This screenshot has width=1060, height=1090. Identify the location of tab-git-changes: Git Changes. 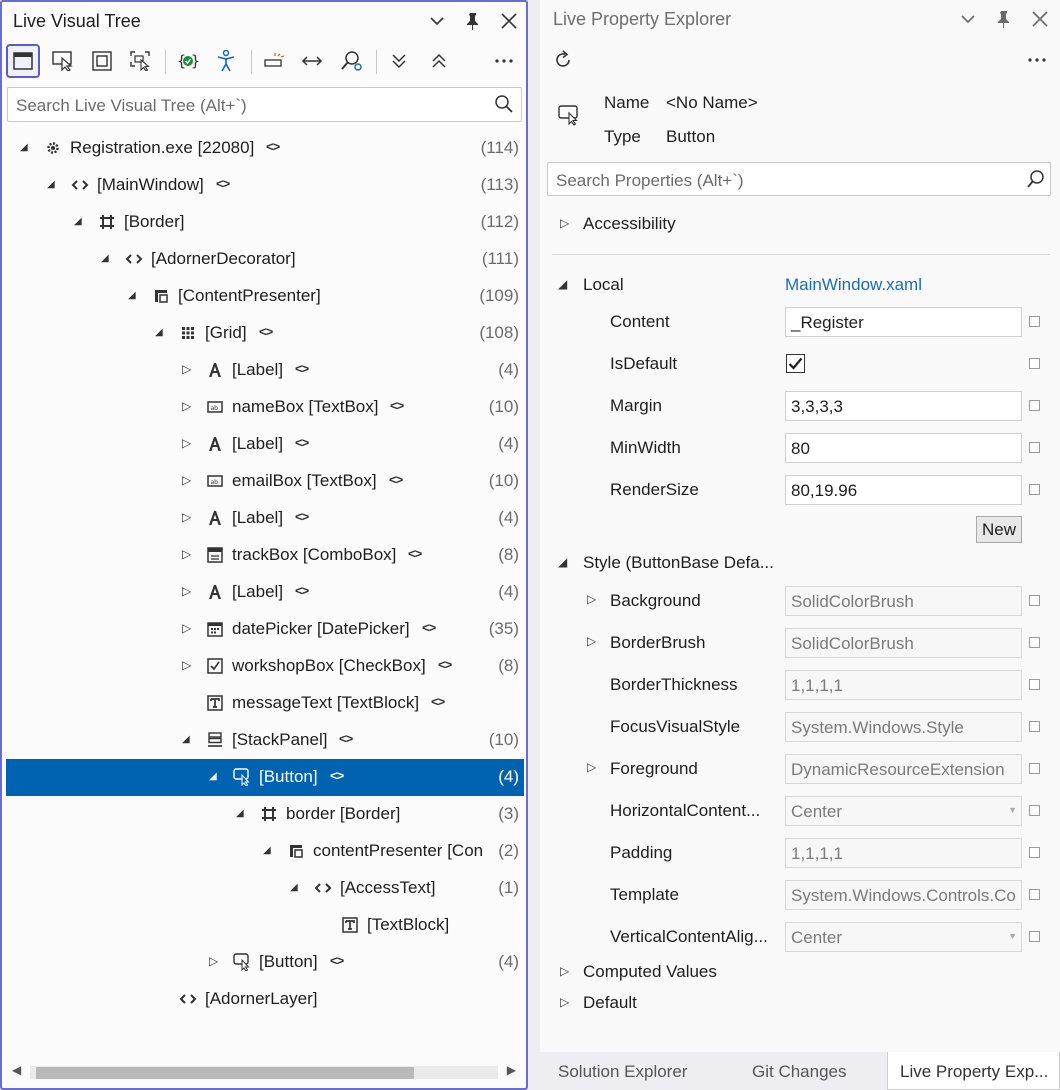
(799, 1071).